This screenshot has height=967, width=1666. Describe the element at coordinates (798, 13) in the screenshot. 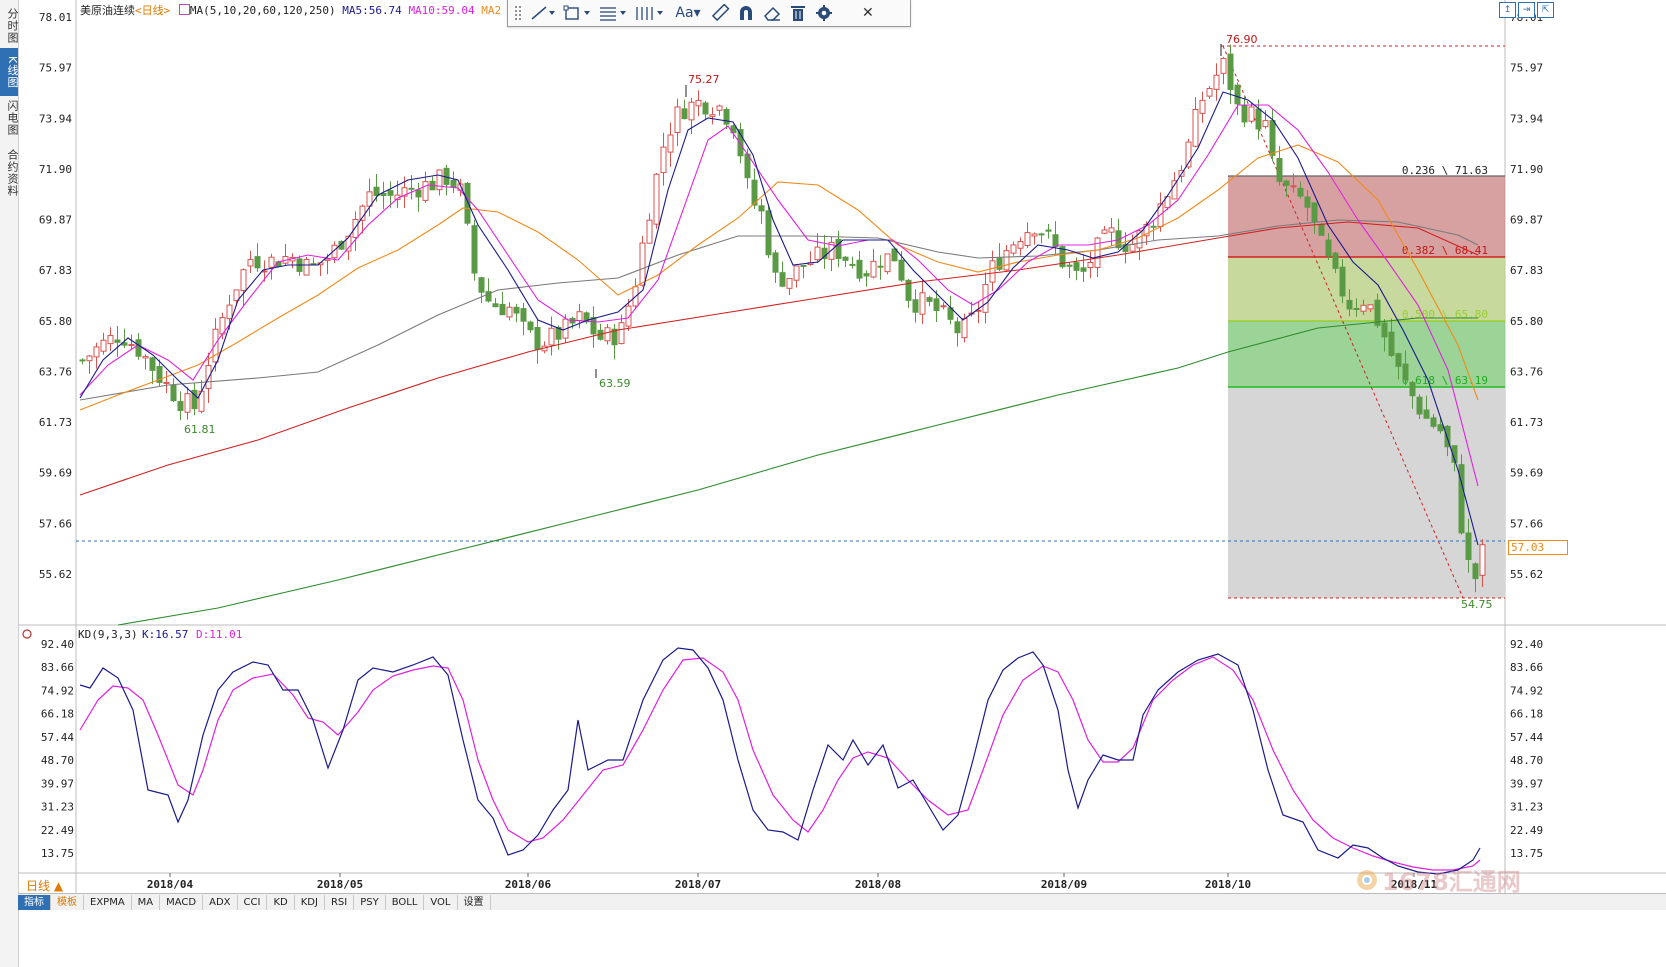

I see `trash-icon` at that location.